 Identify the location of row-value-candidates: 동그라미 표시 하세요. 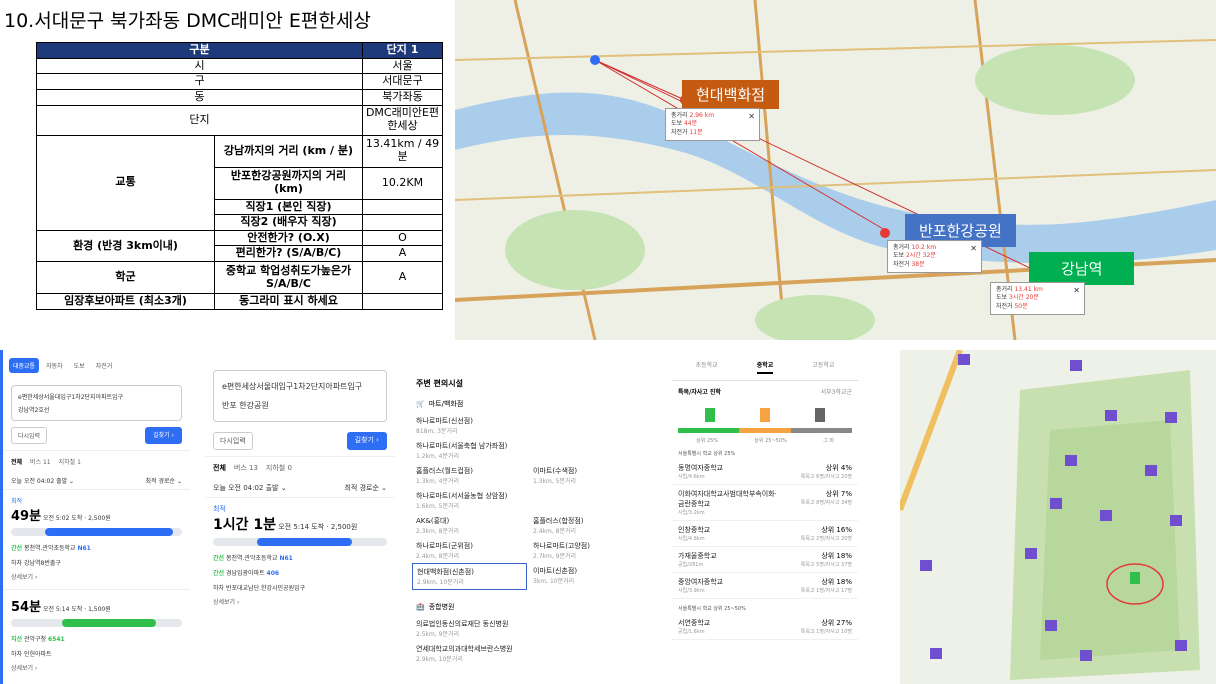
(288, 301).